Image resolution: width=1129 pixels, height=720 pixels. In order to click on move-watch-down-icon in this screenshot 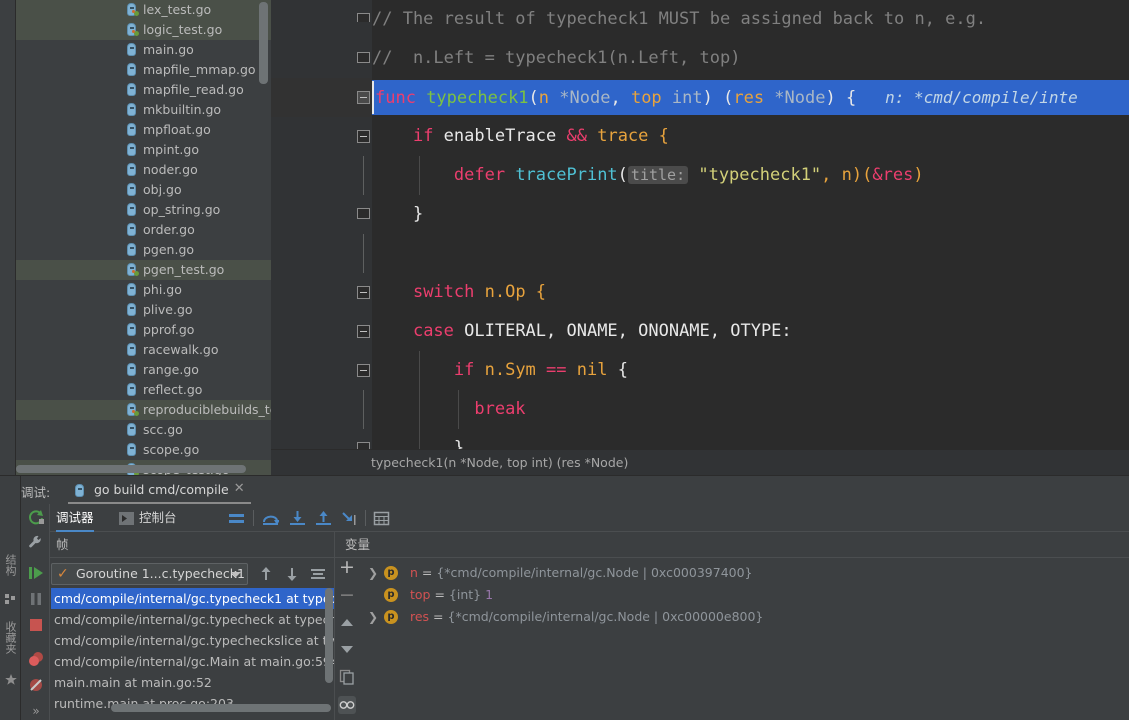, I will do `click(347, 649)`.